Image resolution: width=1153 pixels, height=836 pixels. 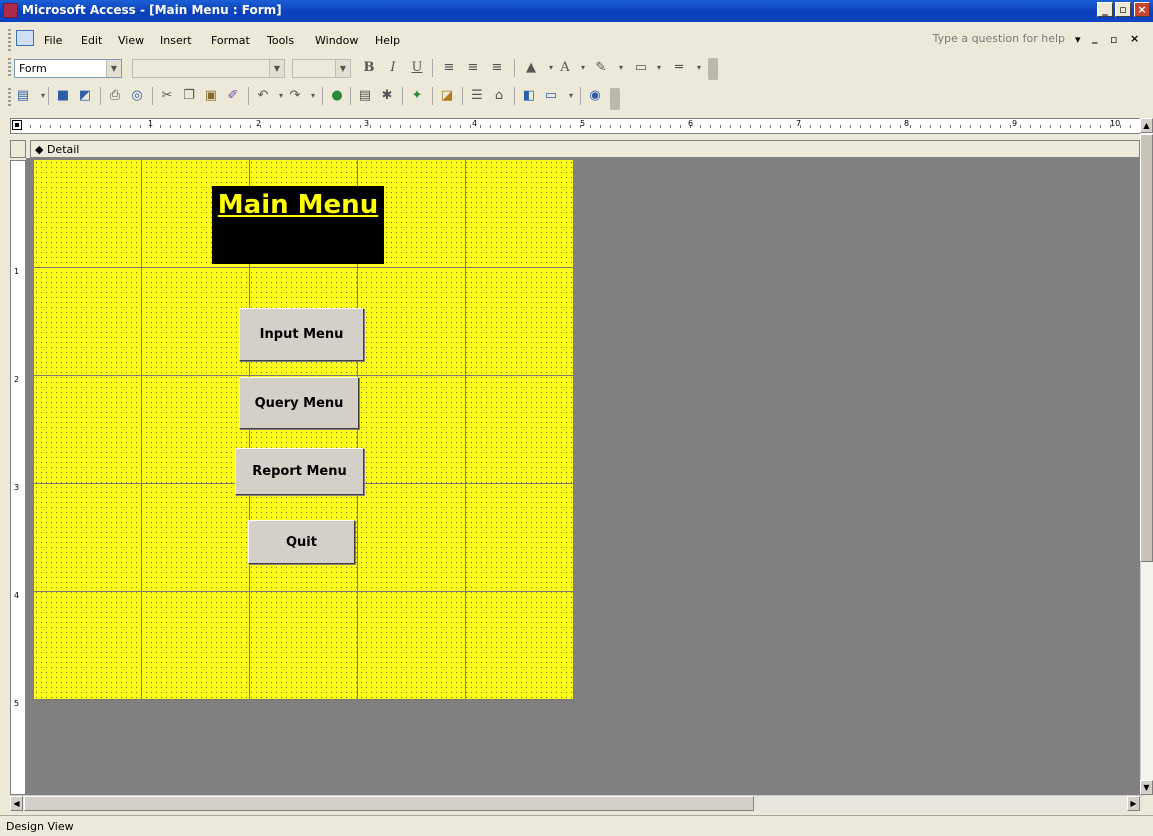 What do you see at coordinates (301, 334) in the screenshot?
I see `input-menu-button: Input Menu` at bounding box center [301, 334].